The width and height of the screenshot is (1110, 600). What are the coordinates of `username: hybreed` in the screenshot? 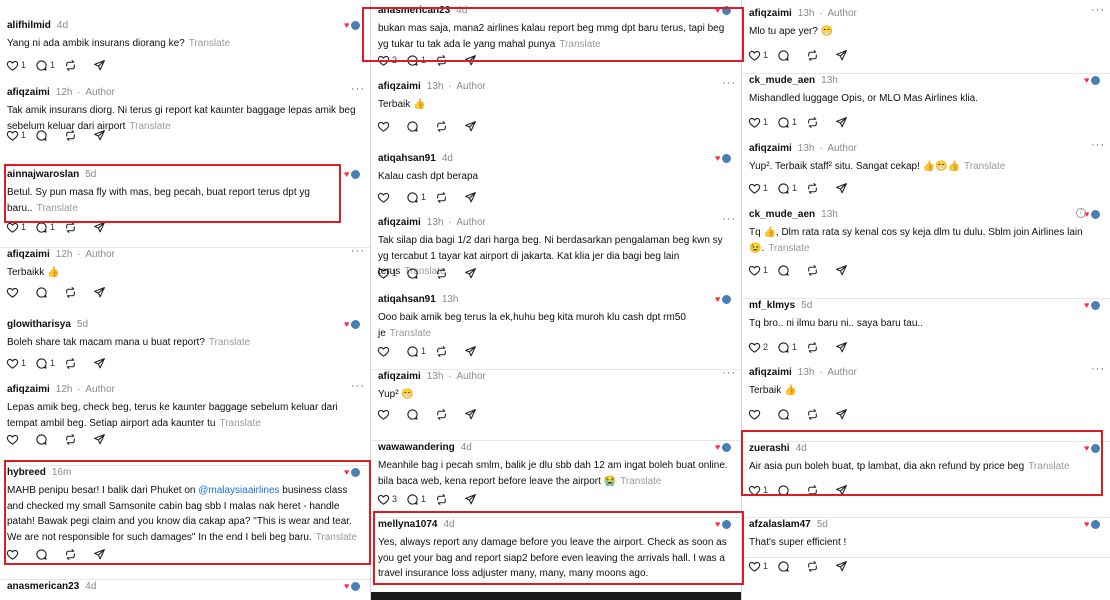 It's located at (26, 472).